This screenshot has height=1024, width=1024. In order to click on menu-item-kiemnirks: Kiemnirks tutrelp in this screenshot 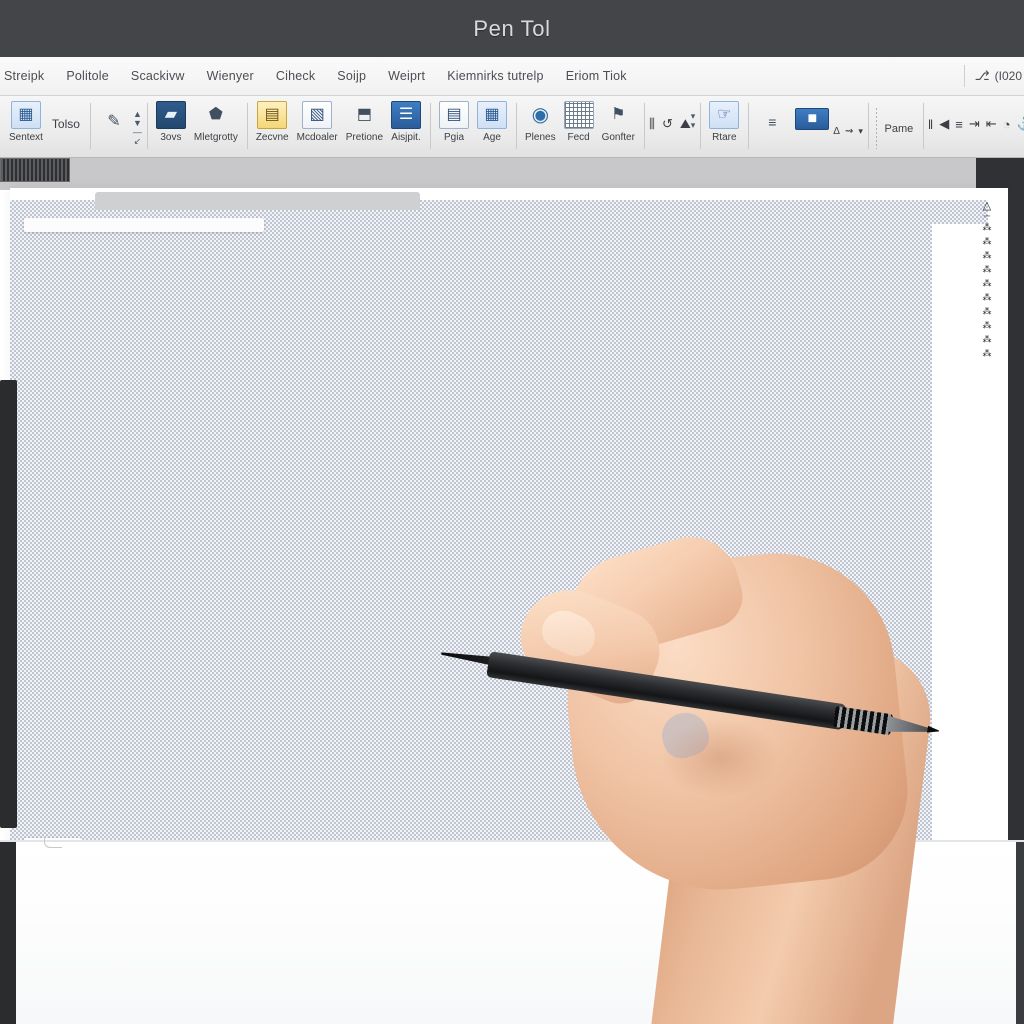, I will do `click(495, 76)`.